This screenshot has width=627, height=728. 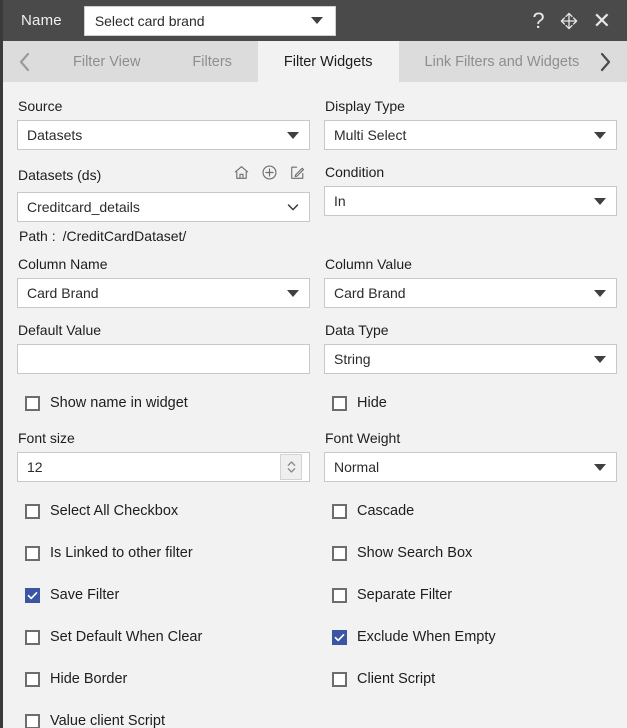 What do you see at coordinates (396, 679) in the screenshot?
I see `checkbox-label: Client Script` at bounding box center [396, 679].